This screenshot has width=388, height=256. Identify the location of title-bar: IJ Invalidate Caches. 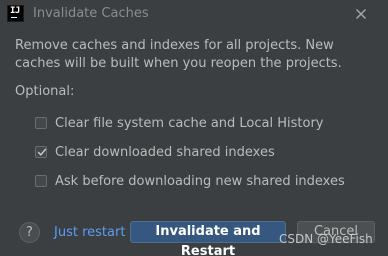
(194, 15).